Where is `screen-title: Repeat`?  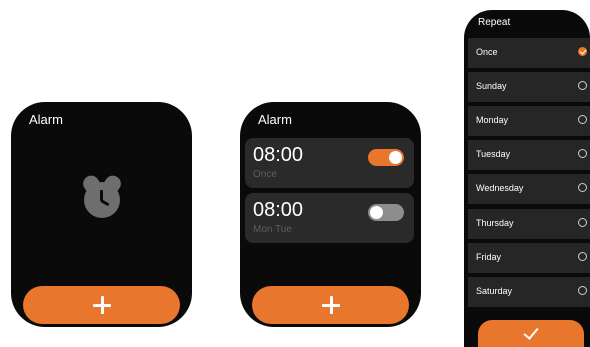
screen-title: Repeat is located at coordinates (494, 22).